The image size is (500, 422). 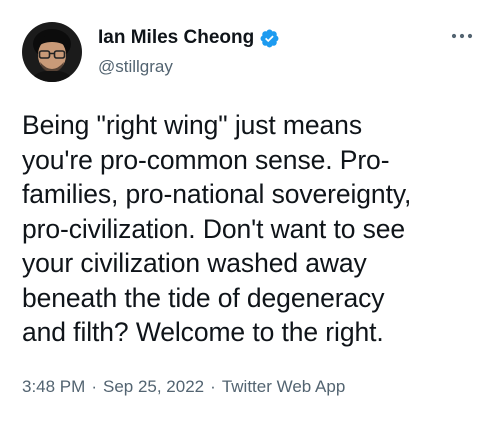 I want to click on avatar-photo-icon, so click(x=52, y=52).